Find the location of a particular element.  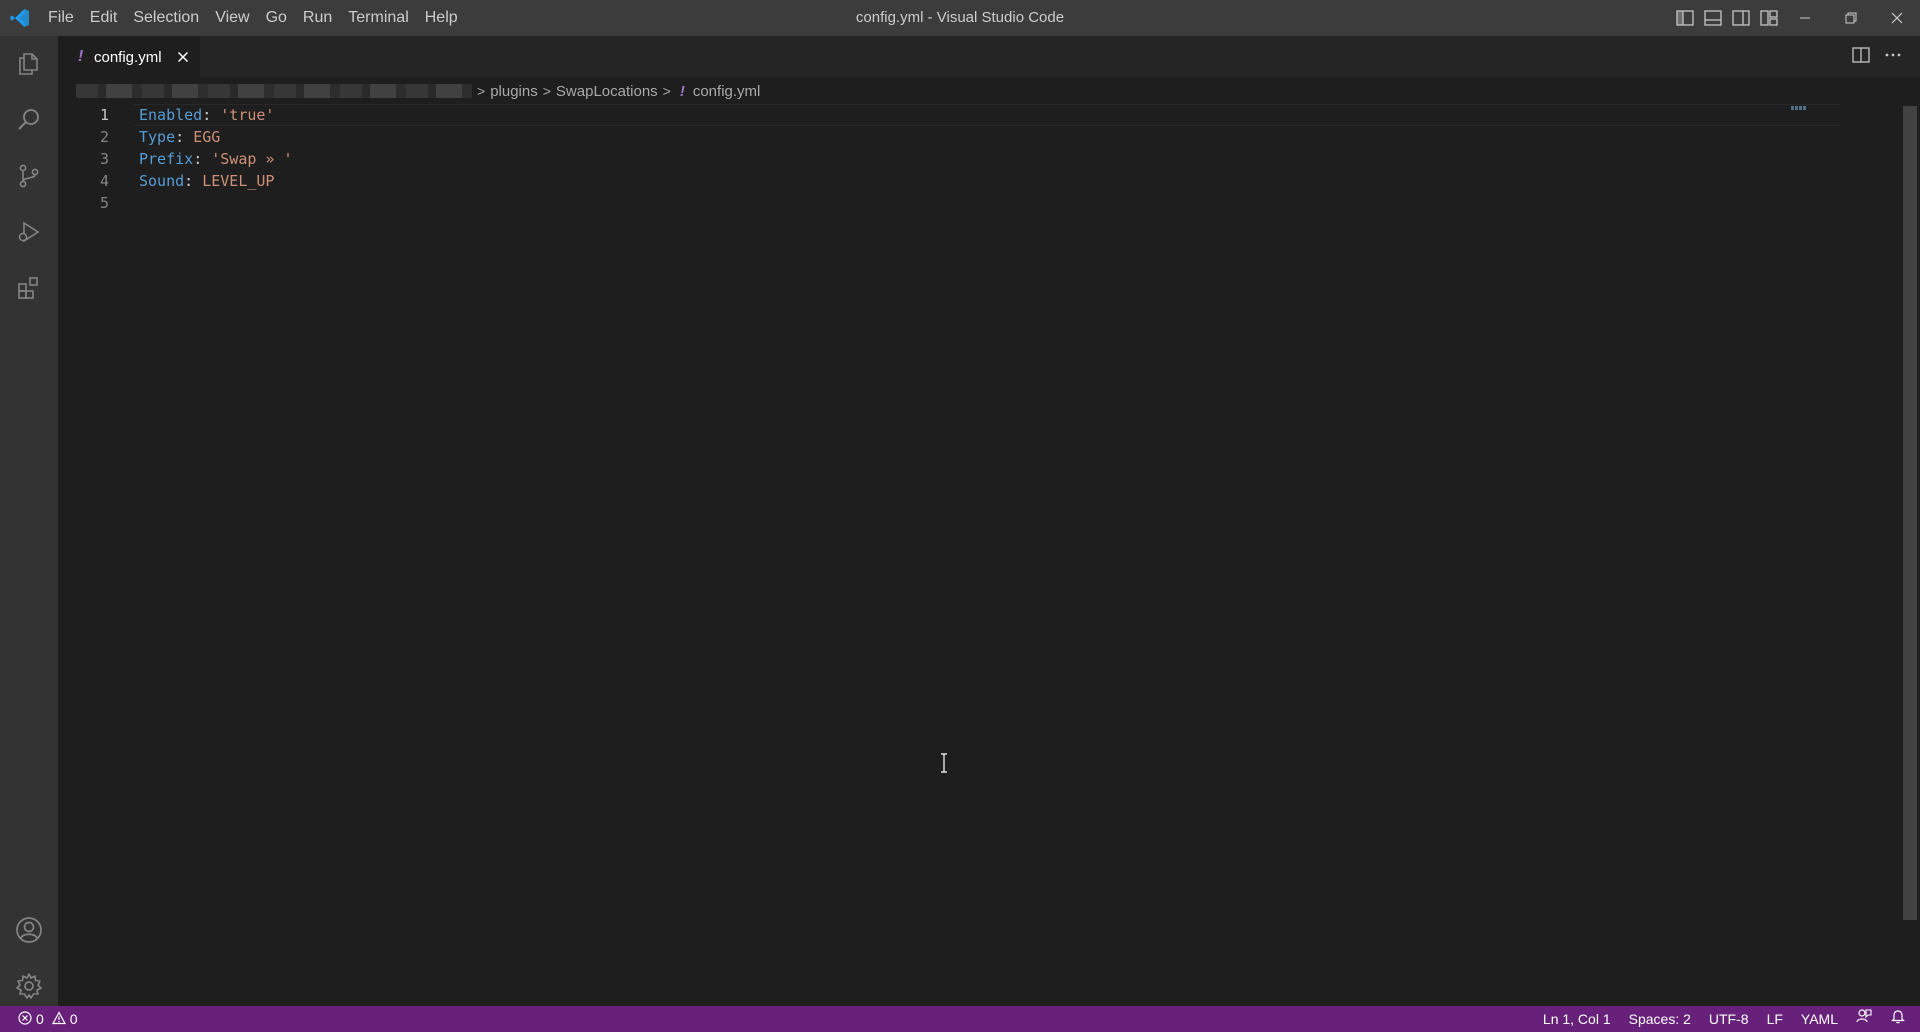

yaml-value: 'Swap » ' is located at coordinates (252, 159).